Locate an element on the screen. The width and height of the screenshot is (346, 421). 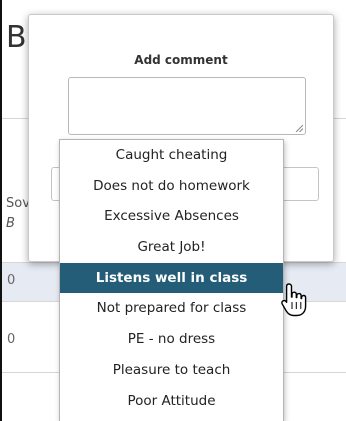
resize-grip-icon is located at coordinates (299, 128).